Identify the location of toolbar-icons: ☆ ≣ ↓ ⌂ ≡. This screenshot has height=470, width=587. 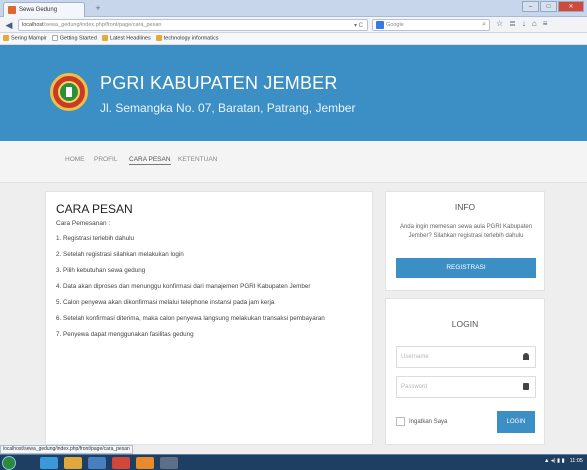
(521, 23).